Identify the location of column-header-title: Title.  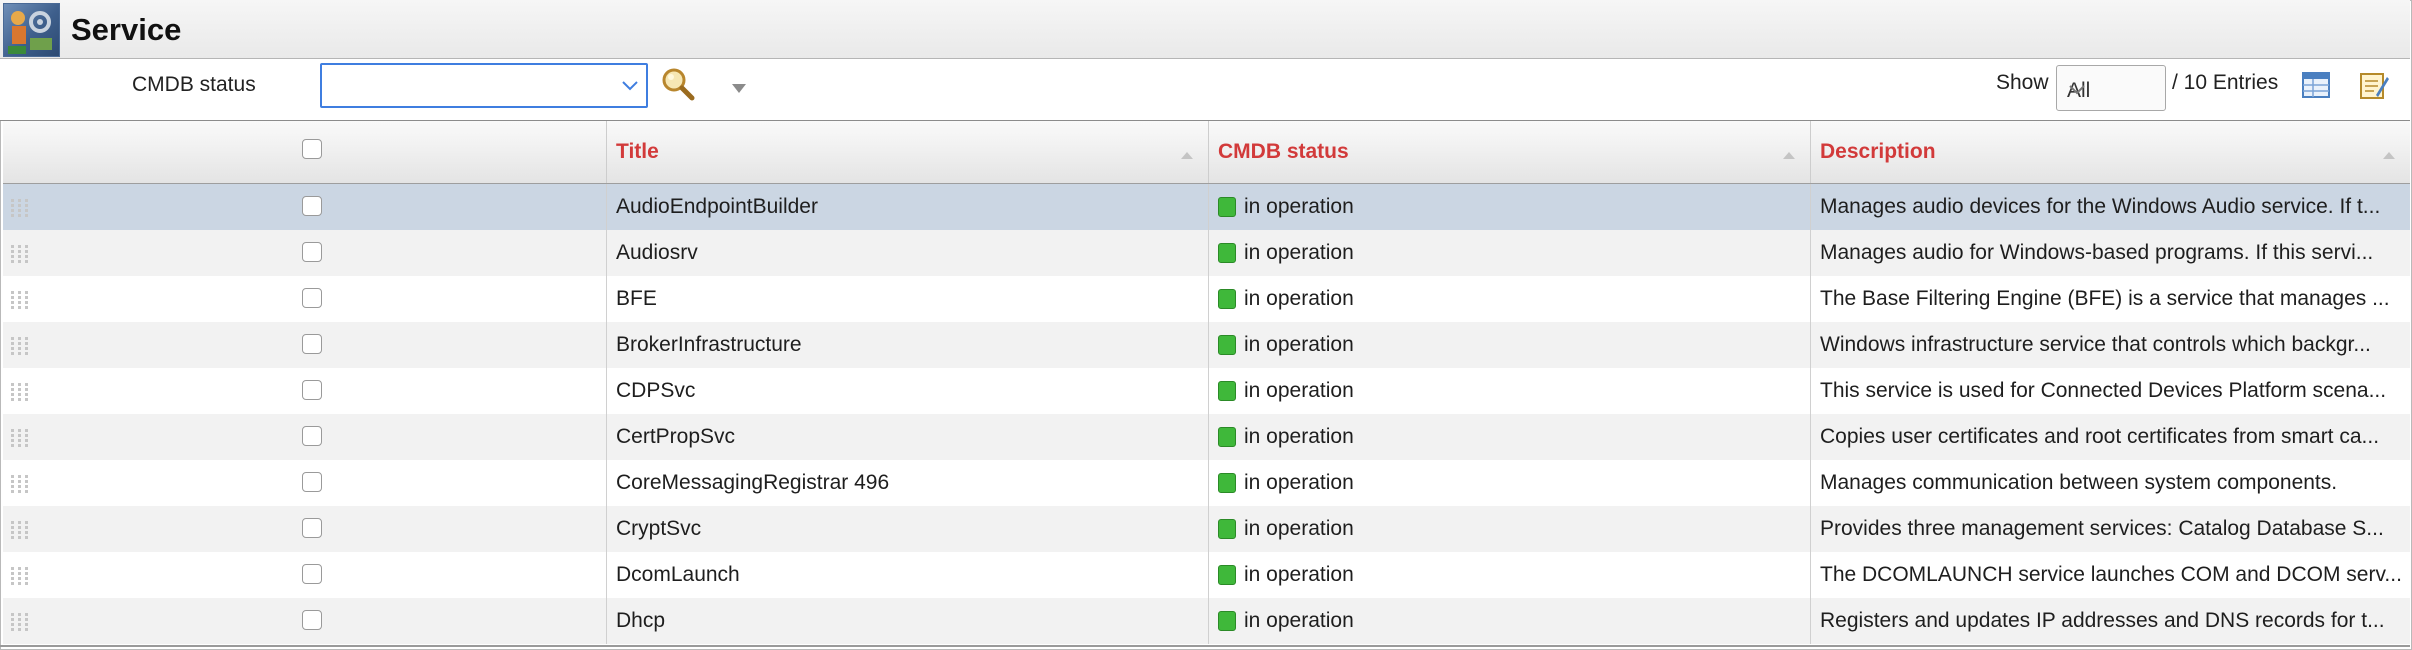
(908, 152).